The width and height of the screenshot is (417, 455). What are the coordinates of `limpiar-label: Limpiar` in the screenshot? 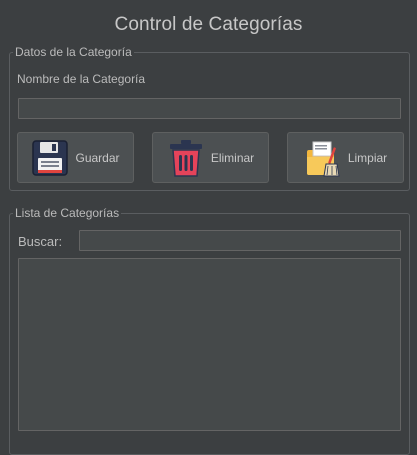 It's located at (367, 157).